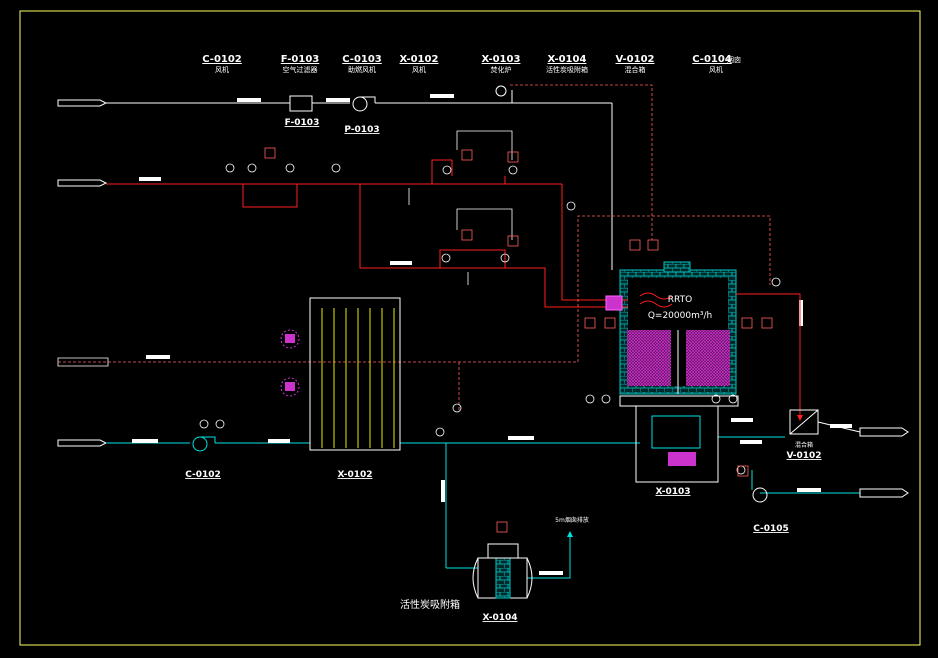 Image resolution: width=938 pixels, height=658 pixels. Describe the element at coordinates (430, 604) in the screenshot. I see `equipment-name: 活性炭吸附箱` at that location.